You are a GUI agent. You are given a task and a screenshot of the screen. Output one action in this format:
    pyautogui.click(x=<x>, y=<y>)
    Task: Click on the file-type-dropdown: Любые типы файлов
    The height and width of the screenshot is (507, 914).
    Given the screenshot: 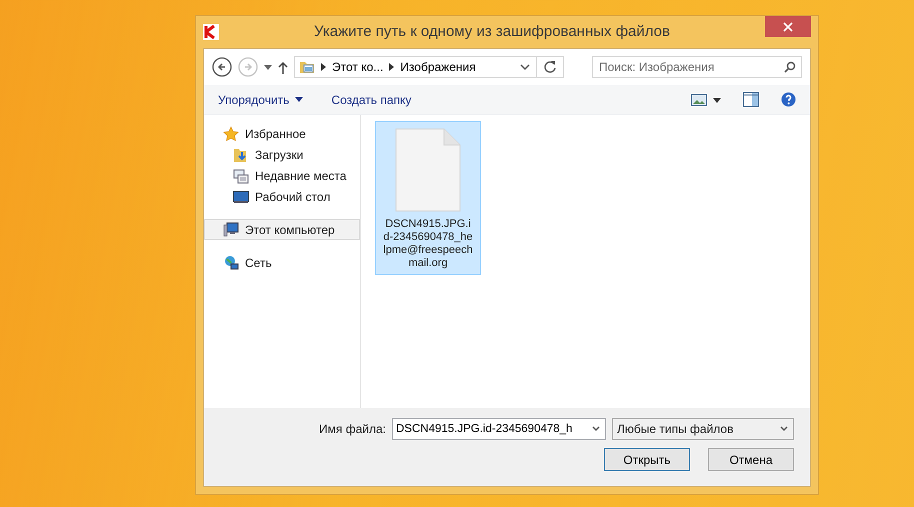 What is the action you would take?
    pyautogui.click(x=703, y=429)
    